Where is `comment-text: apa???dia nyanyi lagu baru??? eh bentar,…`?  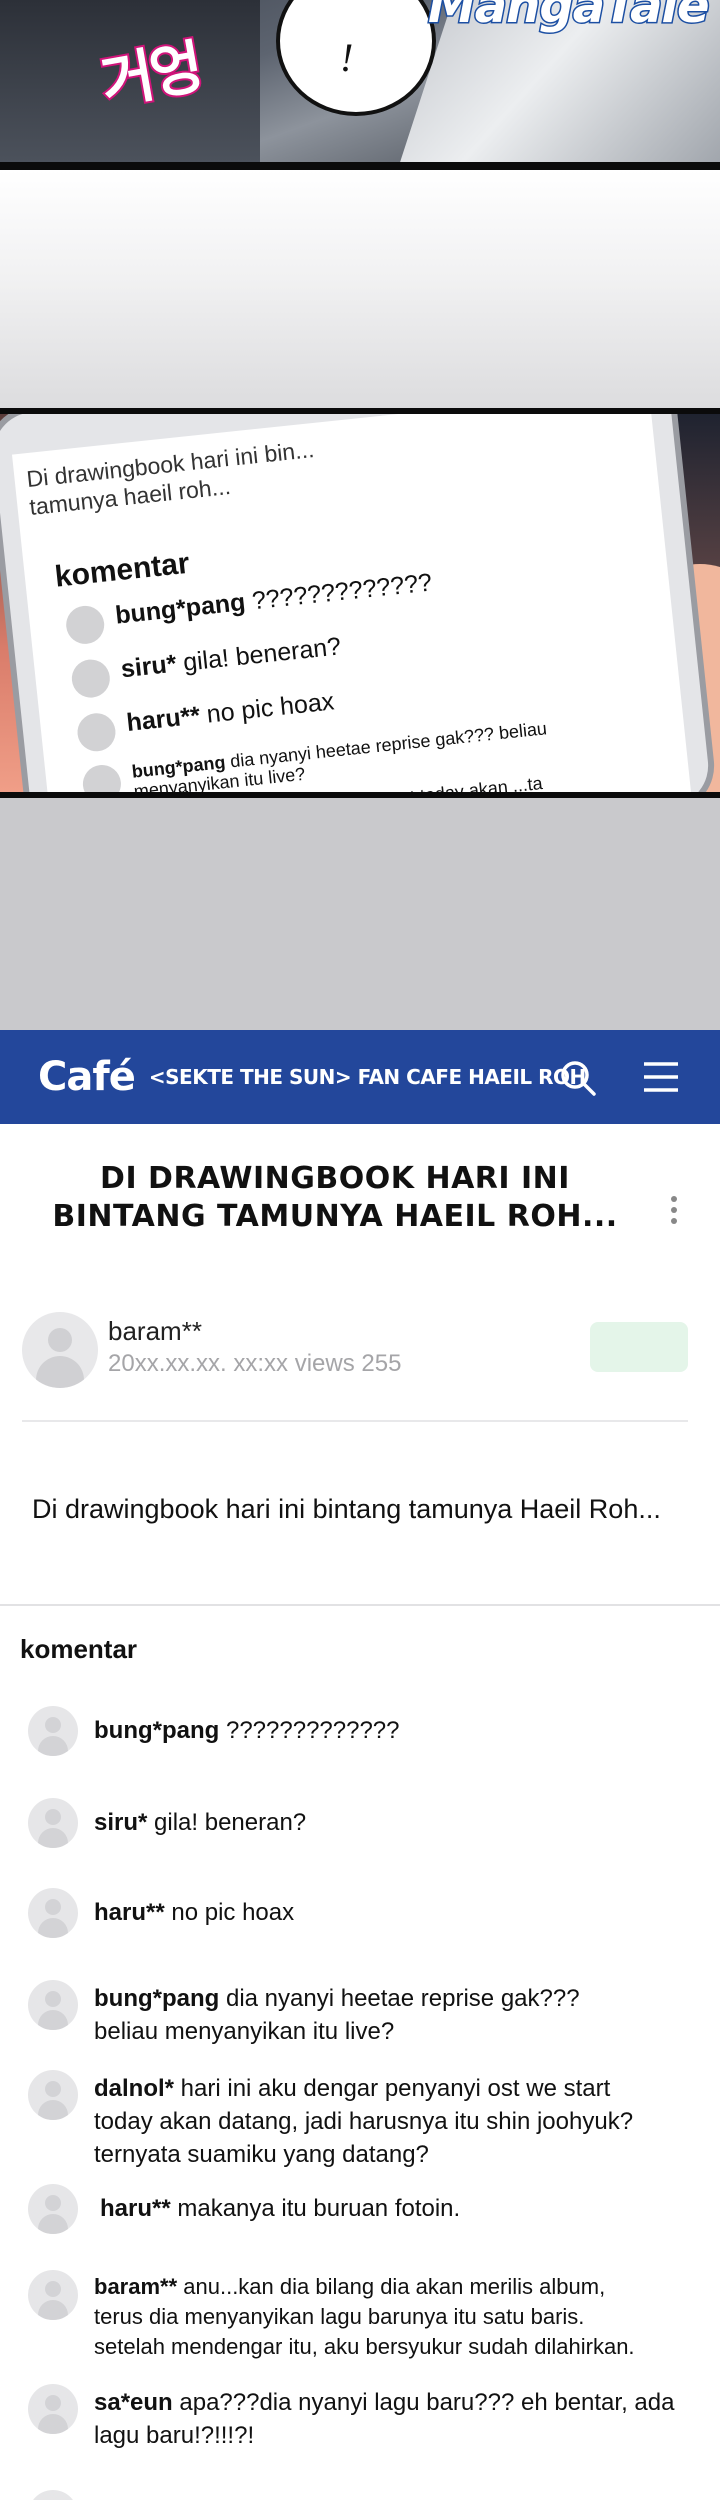 comment-text: apa???dia nyanyi lagu baru??? eh bentar,… is located at coordinates (423, 2402).